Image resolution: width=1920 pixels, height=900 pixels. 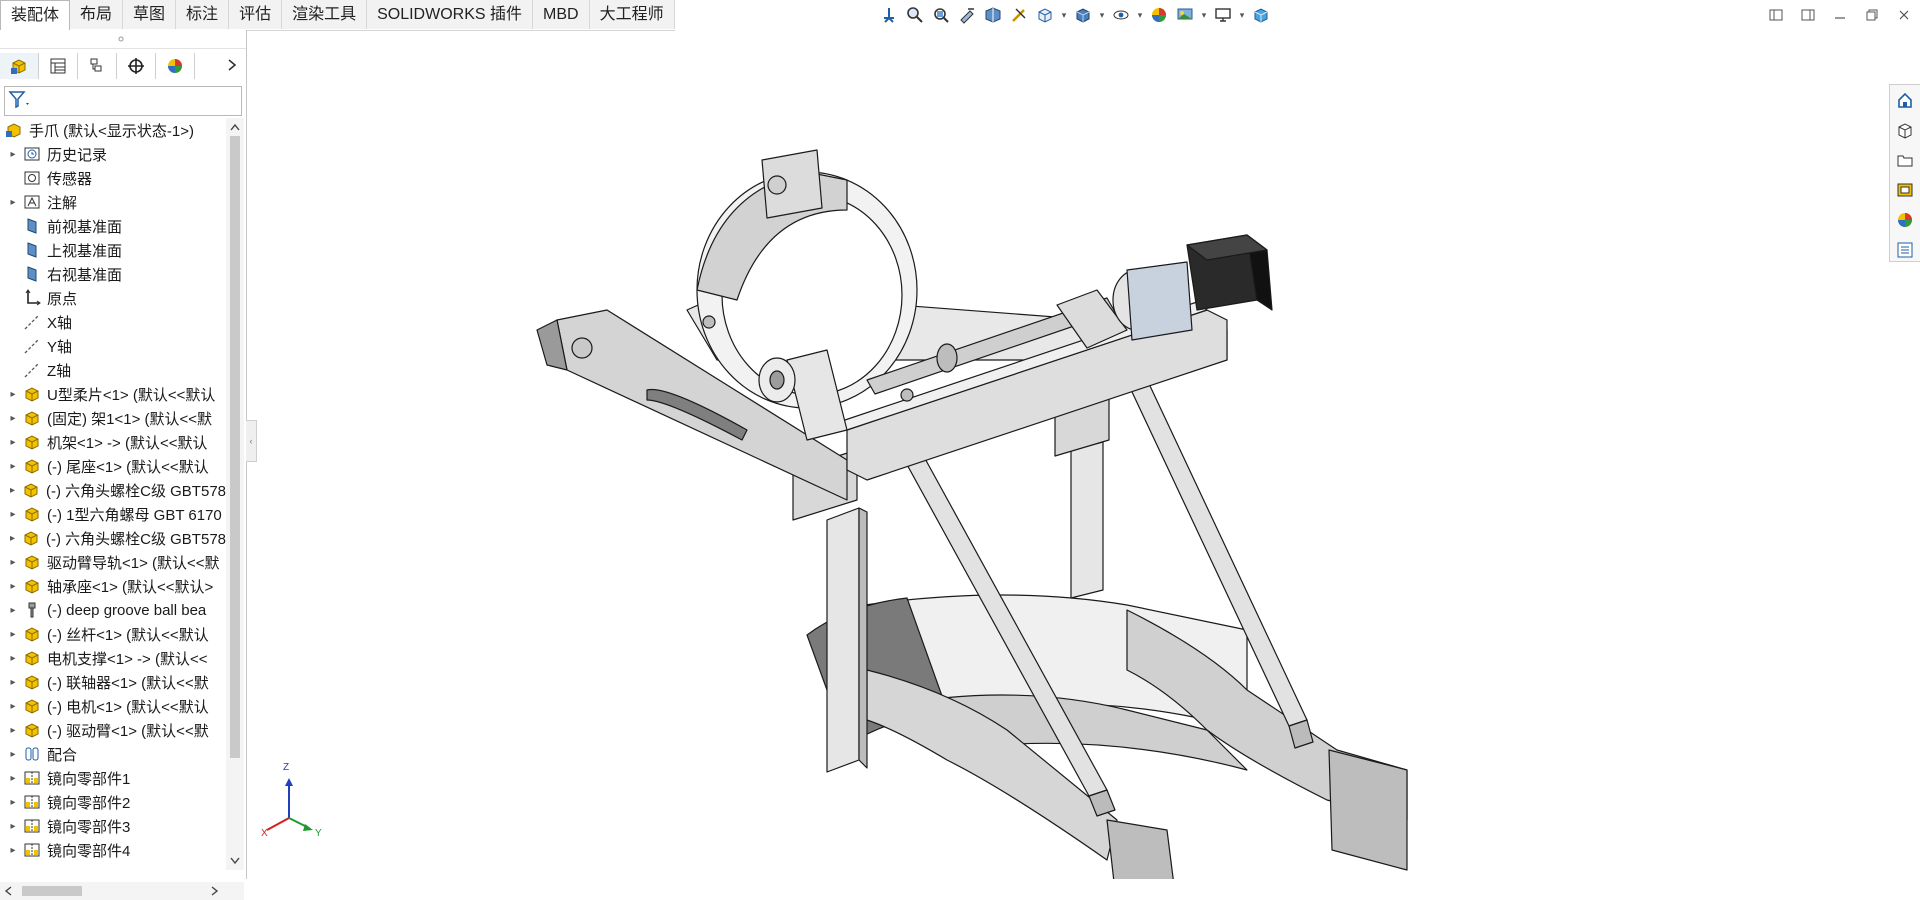 I want to click on tree-filter-input, so click(x=123, y=101).